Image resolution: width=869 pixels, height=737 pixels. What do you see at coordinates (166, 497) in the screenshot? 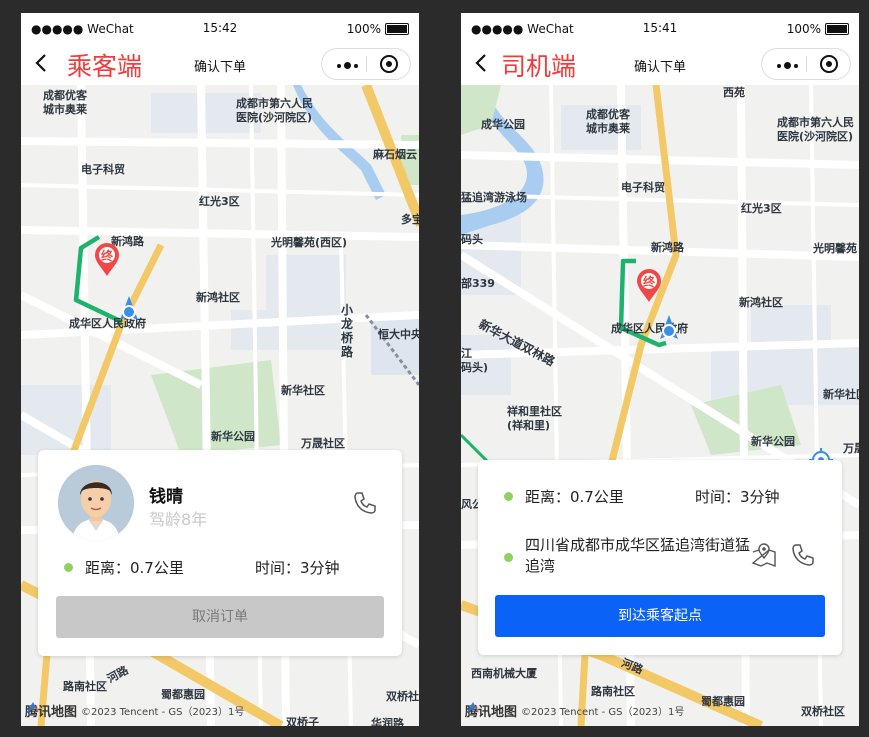
I see `driver-name: 钱晴` at bounding box center [166, 497].